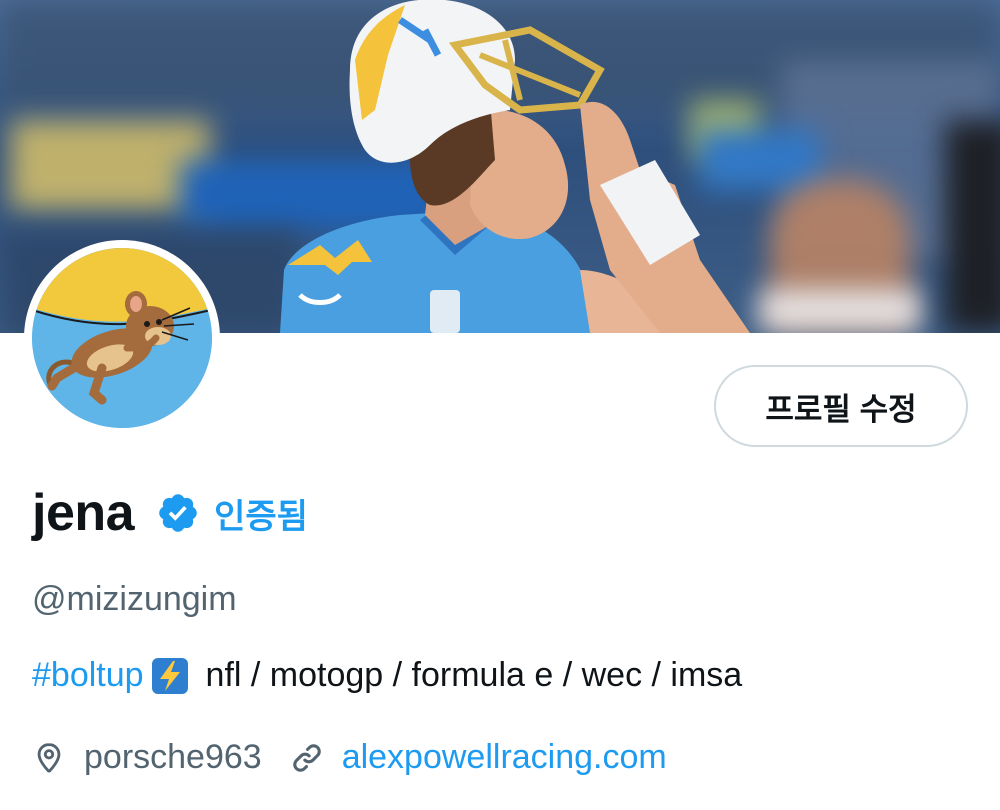  I want to click on display-name: jena, so click(83, 513).